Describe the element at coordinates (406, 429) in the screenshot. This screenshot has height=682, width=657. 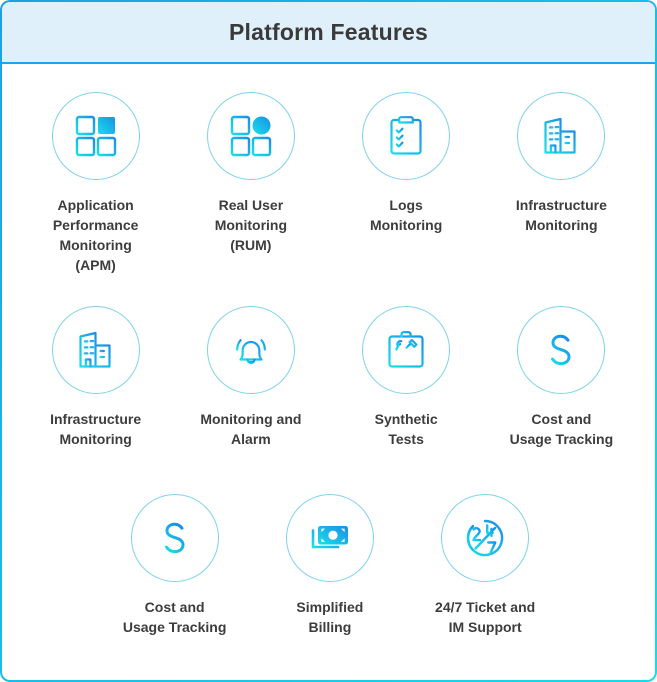
I see `feature-label: Synthetic Tests` at that location.